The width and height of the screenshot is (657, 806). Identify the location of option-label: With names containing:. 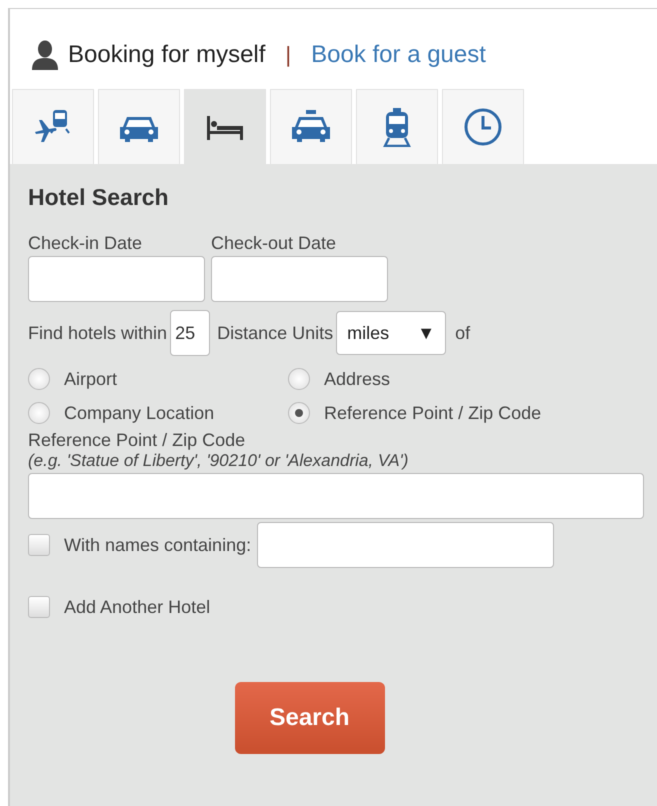
(158, 545).